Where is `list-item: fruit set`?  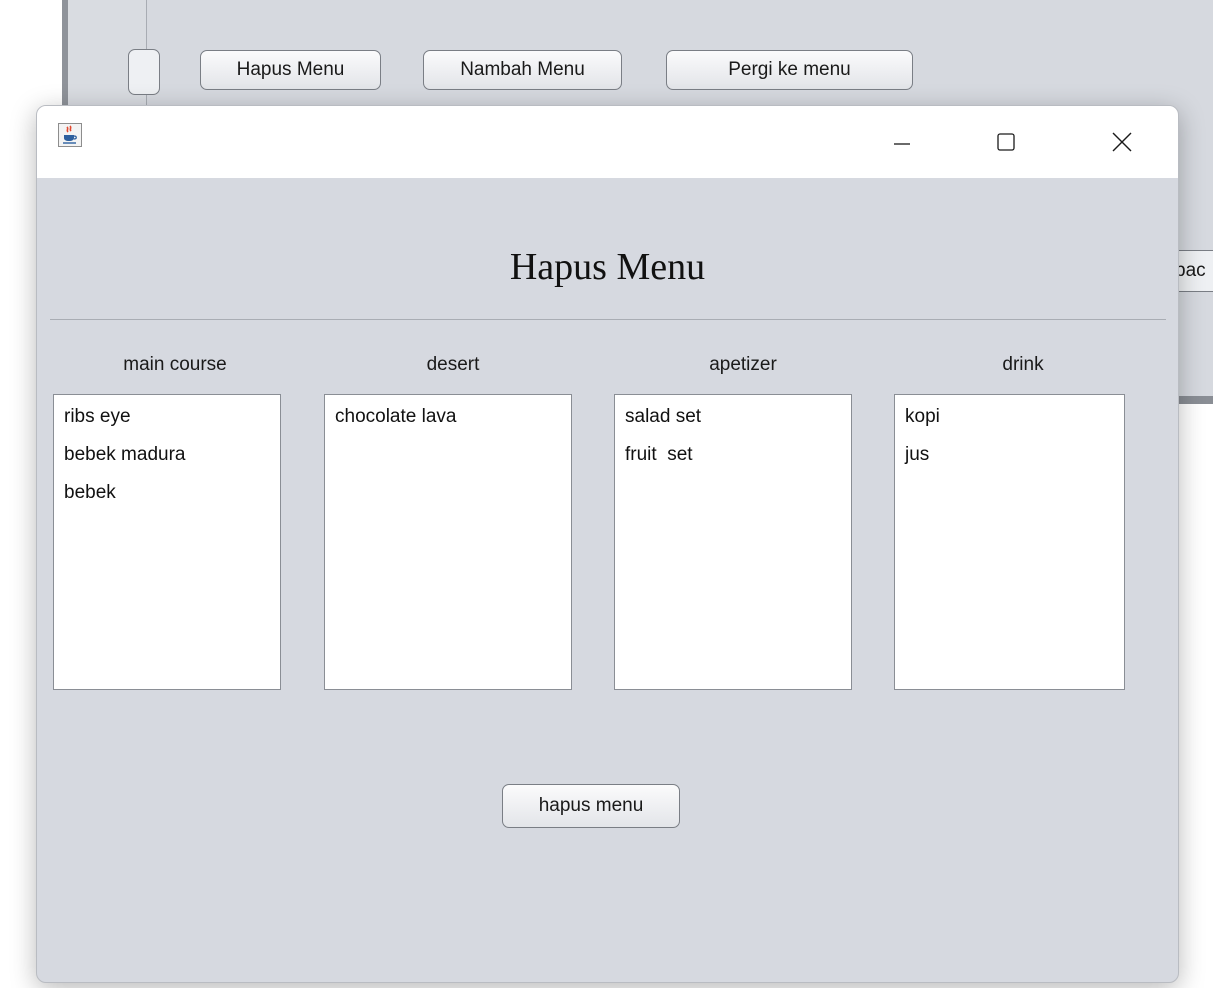
list-item: fruit set is located at coordinates (738, 460).